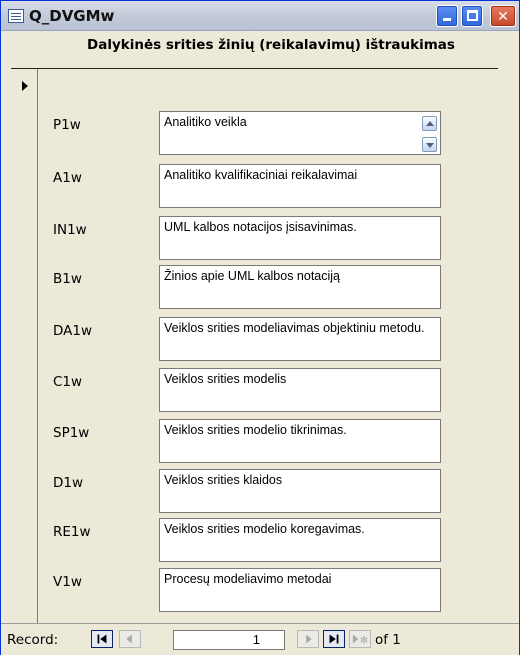  What do you see at coordinates (229, 640) in the screenshot?
I see `record-number-input: 1` at bounding box center [229, 640].